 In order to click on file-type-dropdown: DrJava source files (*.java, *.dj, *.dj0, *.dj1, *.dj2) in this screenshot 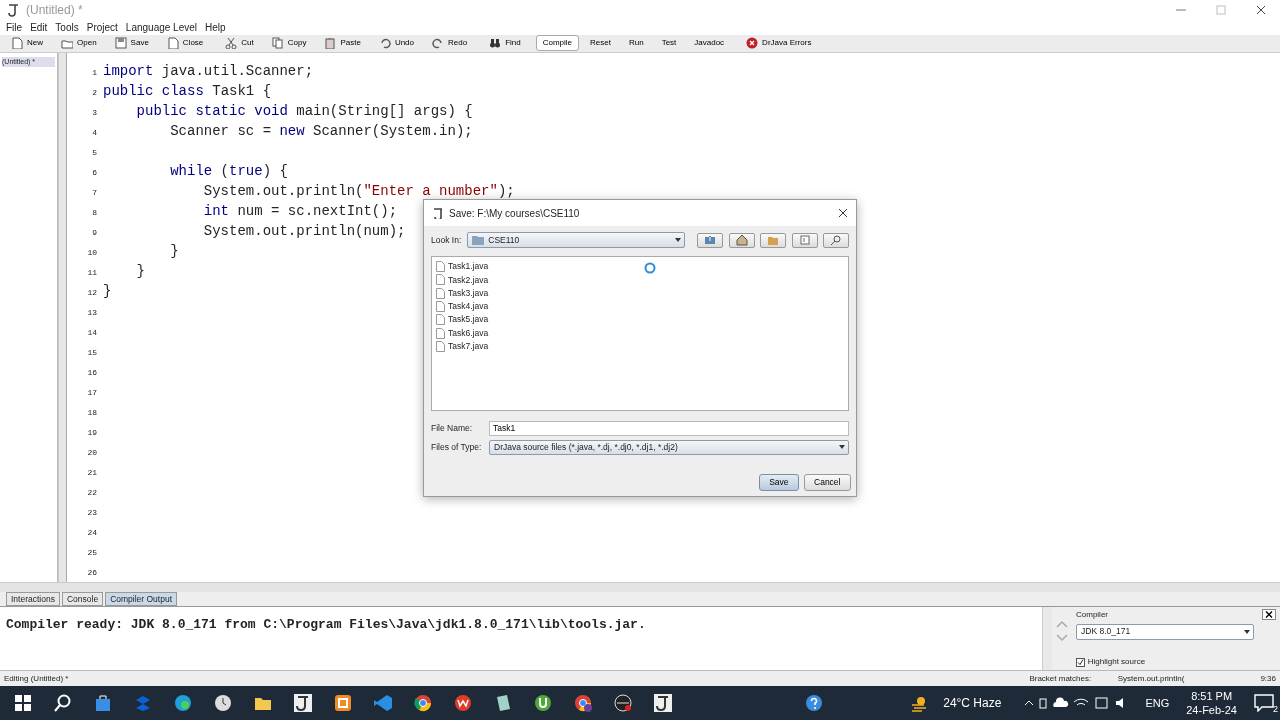, I will do `click(669, 447)`.